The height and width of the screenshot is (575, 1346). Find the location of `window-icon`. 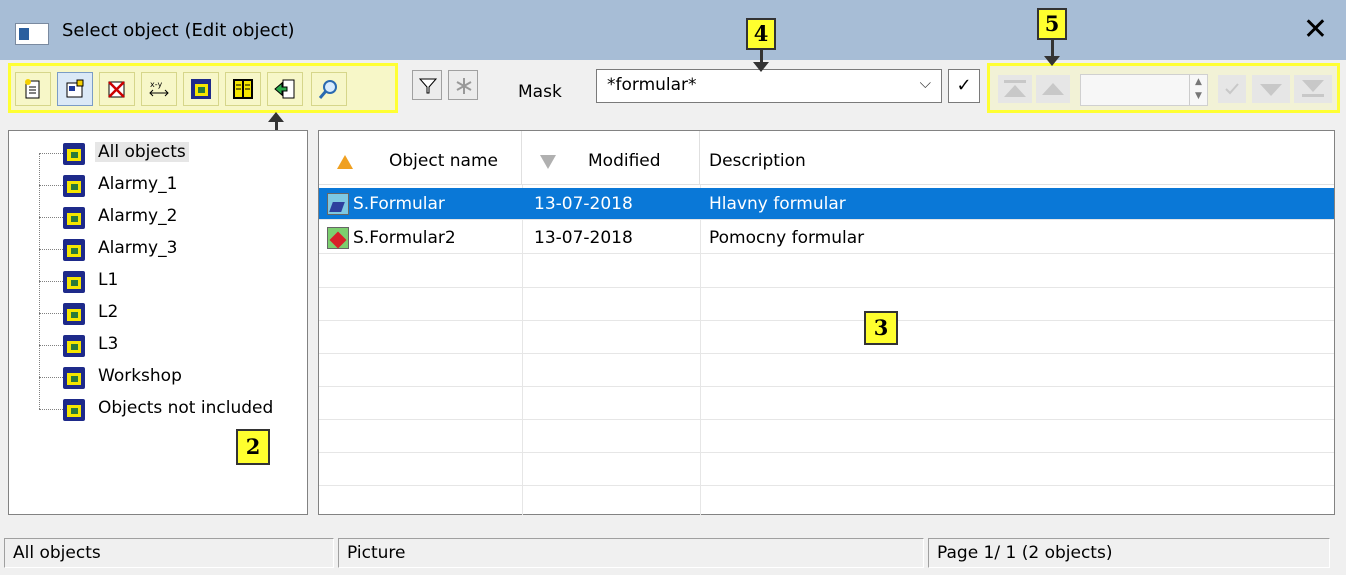

window-icon is located at coordinates (32, 34).